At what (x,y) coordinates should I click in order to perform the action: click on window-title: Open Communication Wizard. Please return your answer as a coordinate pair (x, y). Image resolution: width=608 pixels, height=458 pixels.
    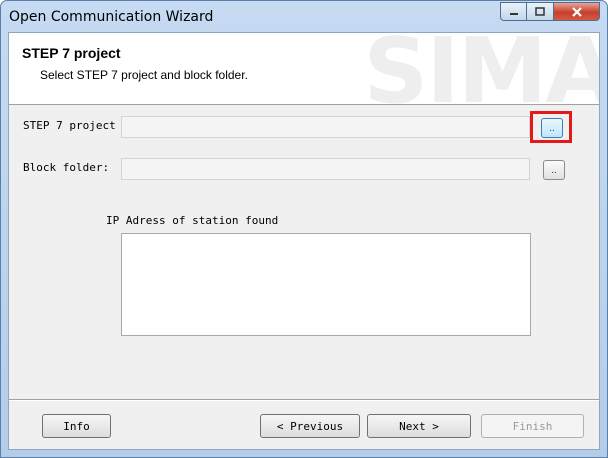
    Looking at the image, I should click on (111, 17).